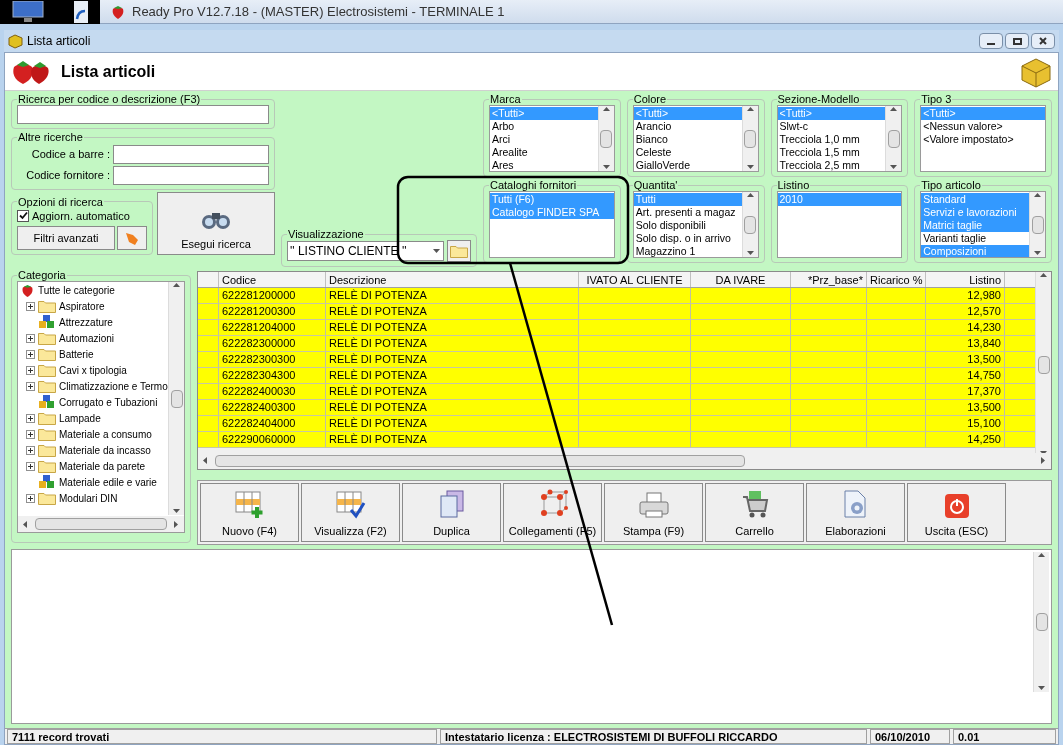  What do you see at coordinates (687, 225) in the screenshot?
I see `list-item: Solo disponibili` at bounding box center [687, 225].